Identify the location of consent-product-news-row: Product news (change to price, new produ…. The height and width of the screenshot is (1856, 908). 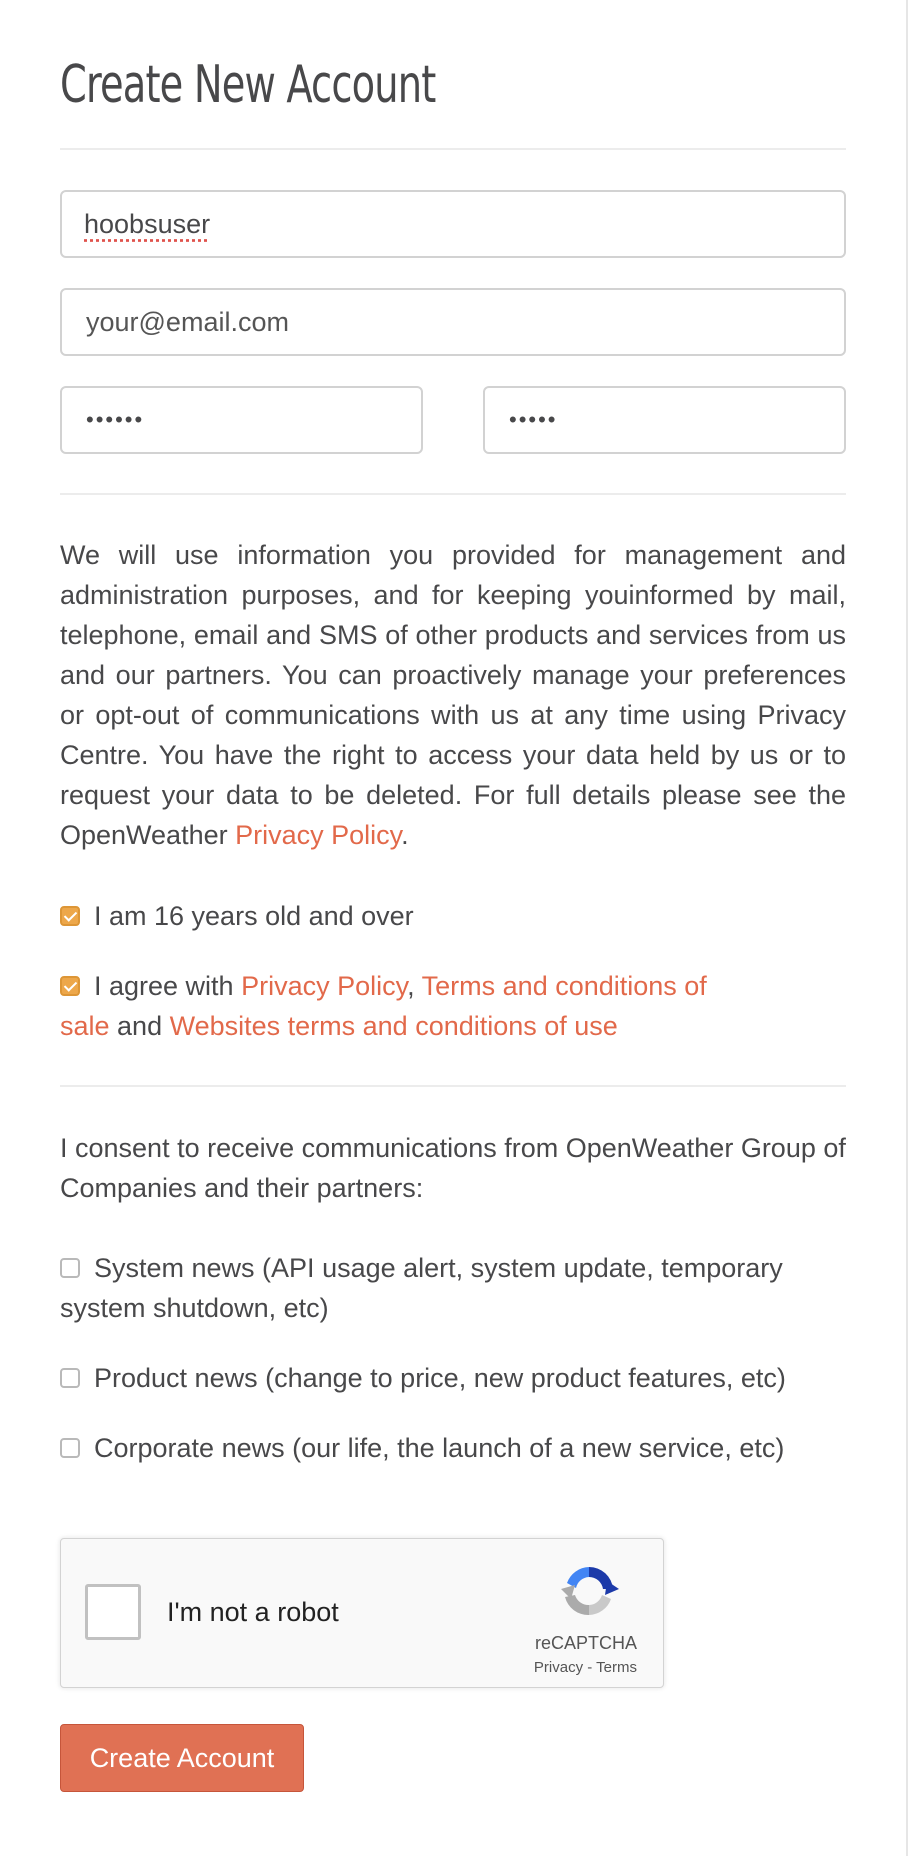
(453, 1378).